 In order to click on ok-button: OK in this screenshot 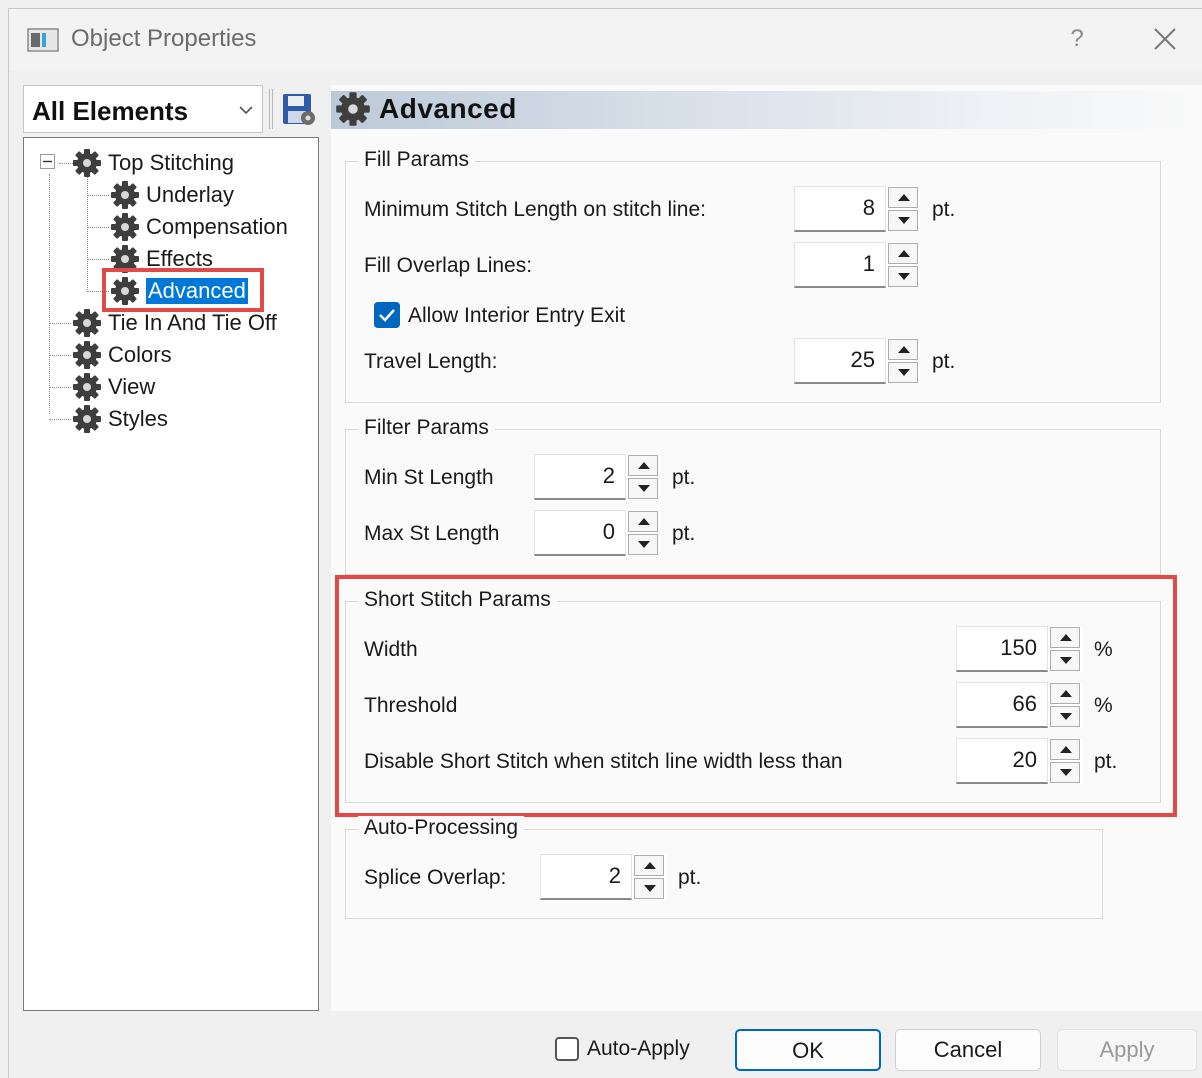, I will do `click(808, 1050)`.